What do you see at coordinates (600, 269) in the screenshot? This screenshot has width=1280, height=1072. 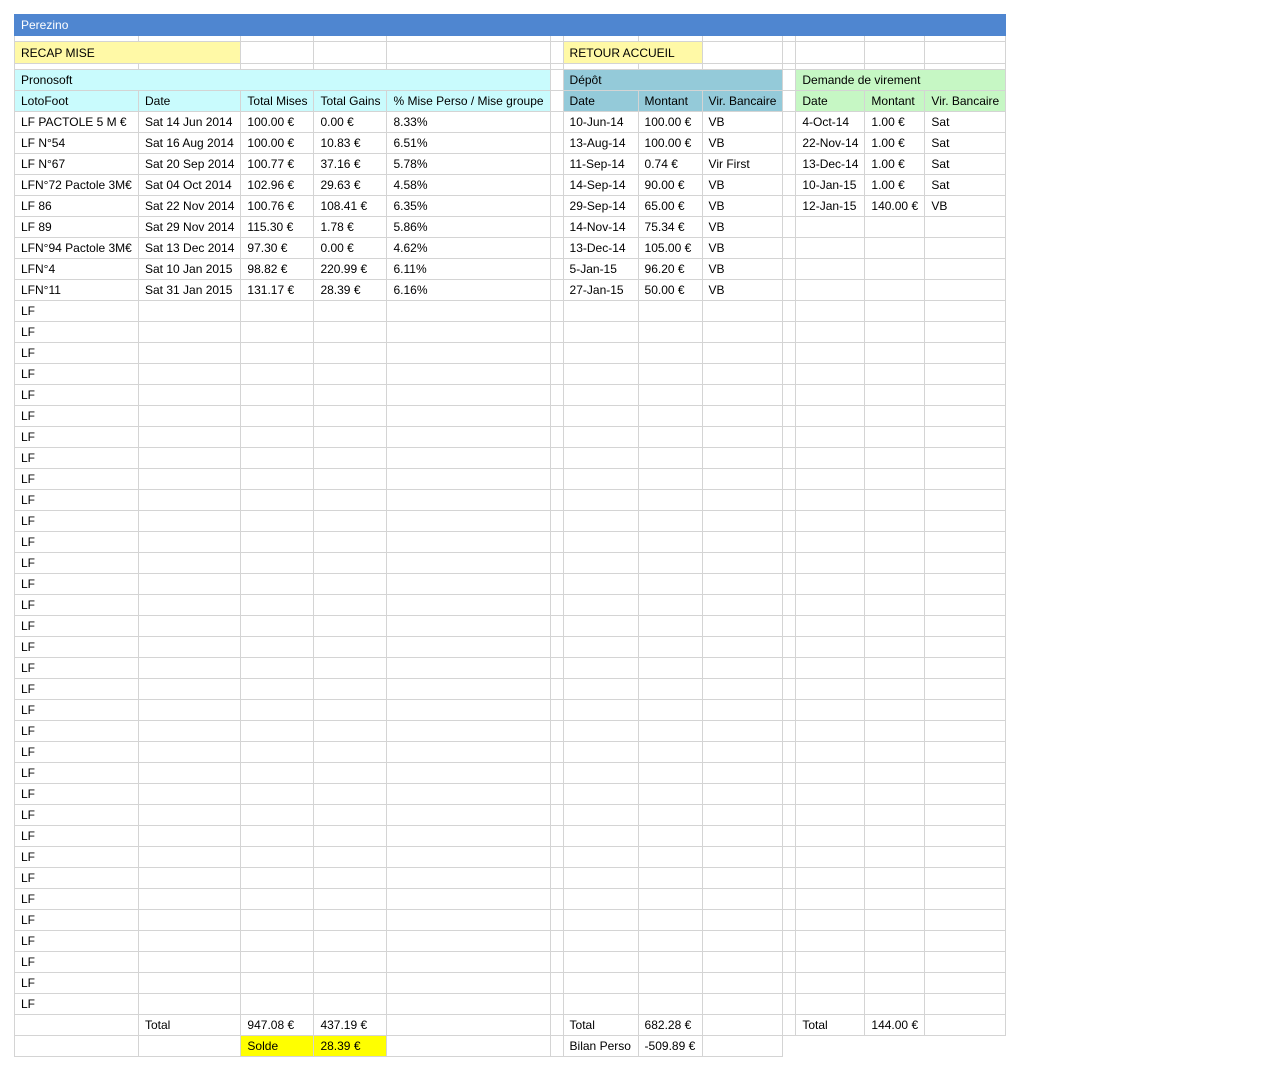 I see `cell-depot-date: 5-Jan-15` at bounding box center [600, 269].